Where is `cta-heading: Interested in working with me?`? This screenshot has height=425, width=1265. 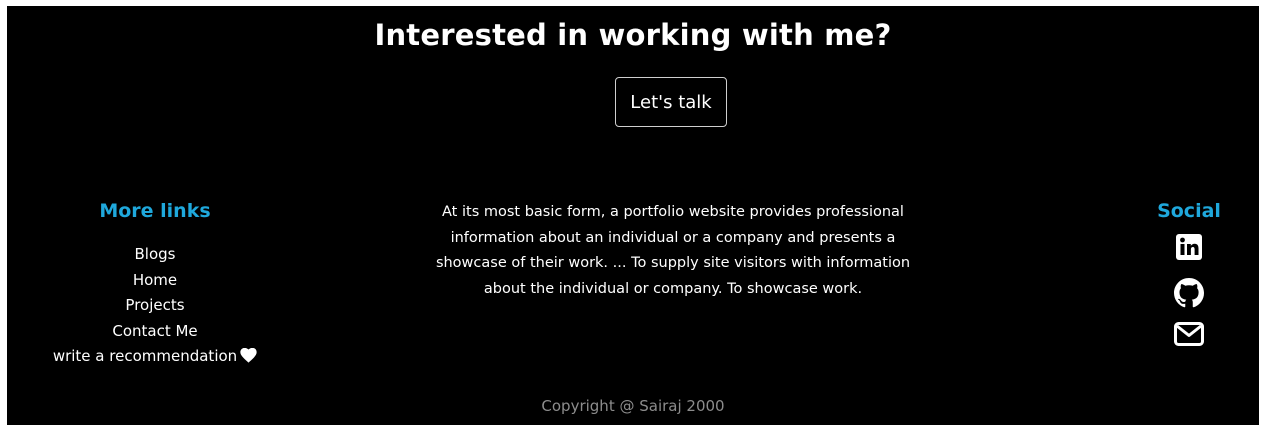
cta-heading: Interested in working with me? is located at coordinates (633, 35).